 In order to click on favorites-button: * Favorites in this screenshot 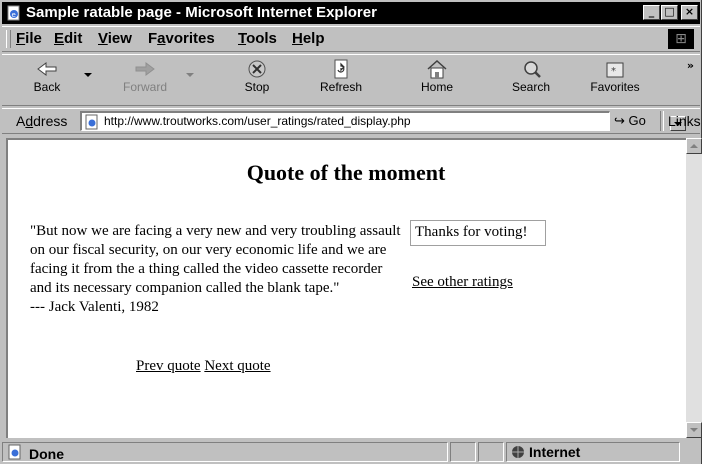, I will do `click(615, 80)`.